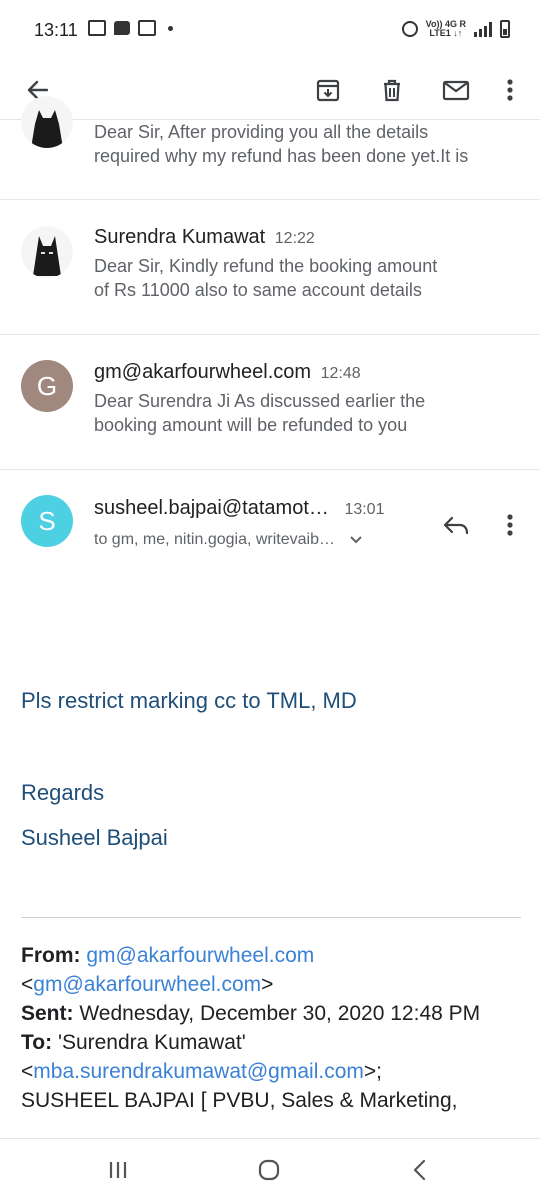 This screenshot has height=1200, width=540. Describe the element at coordinates (180, 237) in the screenshot. I see `sender-label: Surendra Kumawat` at that location.